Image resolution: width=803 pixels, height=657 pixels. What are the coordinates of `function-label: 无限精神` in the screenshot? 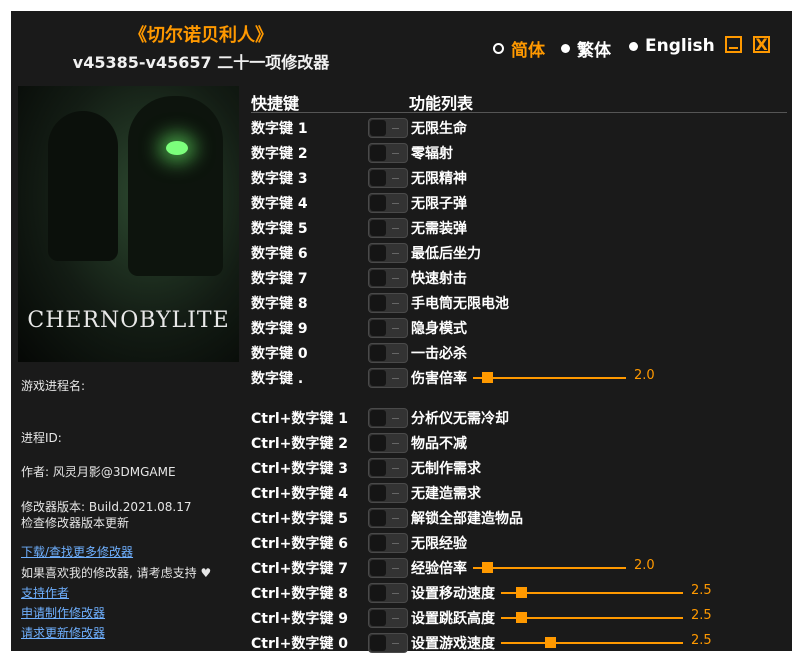 It's located at (439, 179).